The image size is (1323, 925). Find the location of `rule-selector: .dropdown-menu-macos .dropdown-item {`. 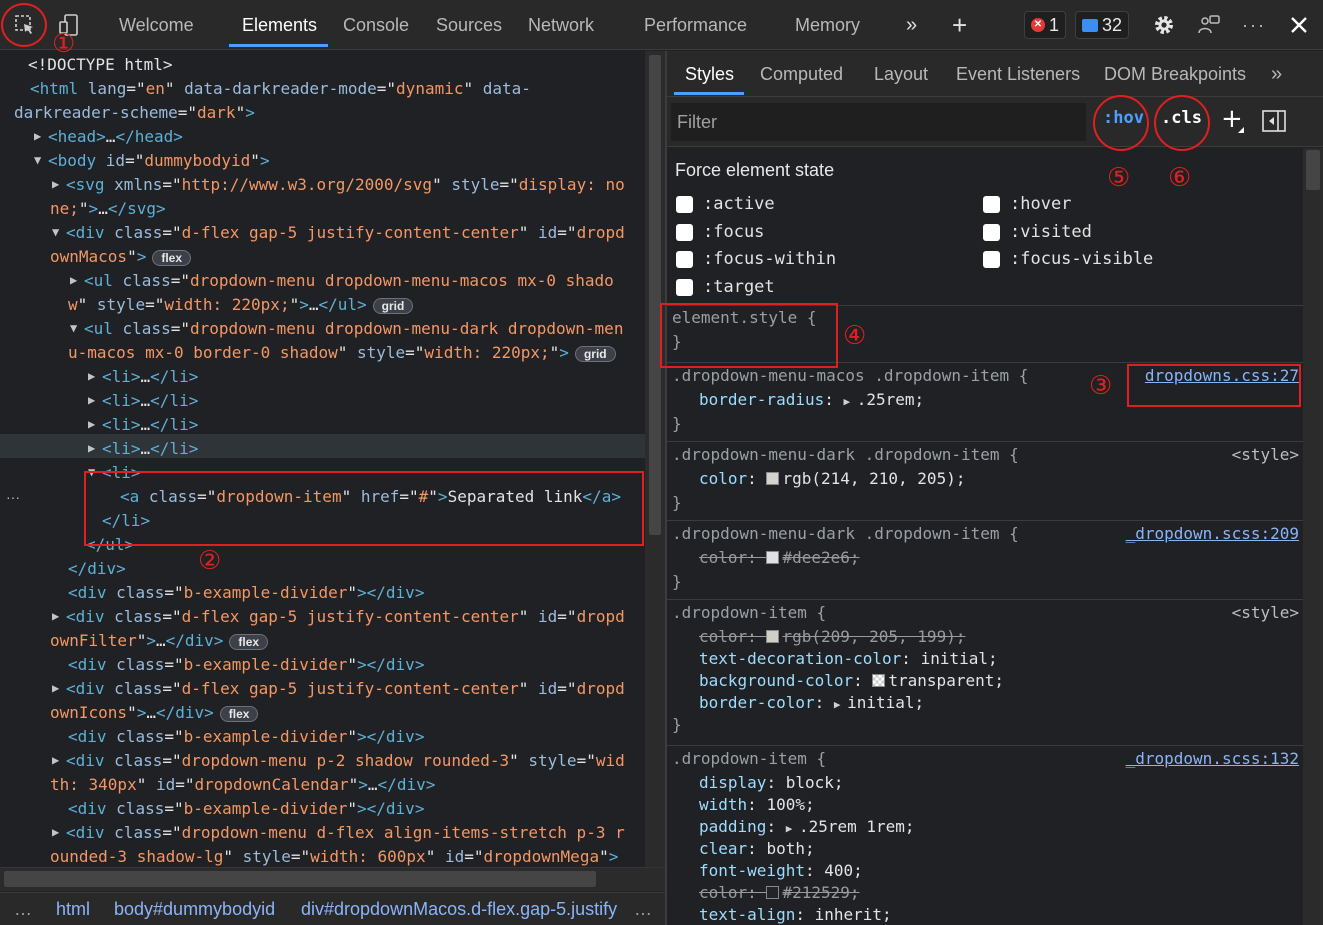

rule-selector: .dropdown-menu-macos .dropdown-item { is located at coordinates (850, 375).